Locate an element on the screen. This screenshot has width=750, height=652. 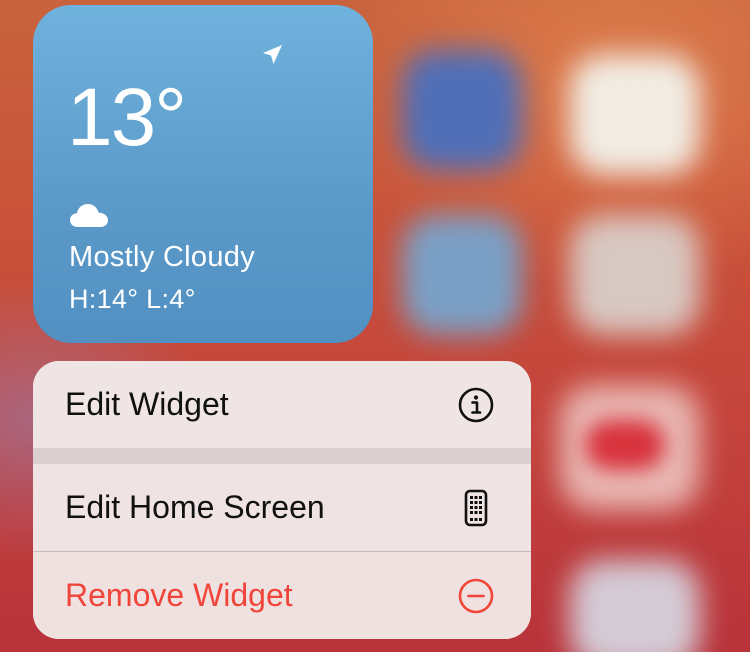
high-low-temperature: H:14° L:4° is located at coordinates (132, 299).